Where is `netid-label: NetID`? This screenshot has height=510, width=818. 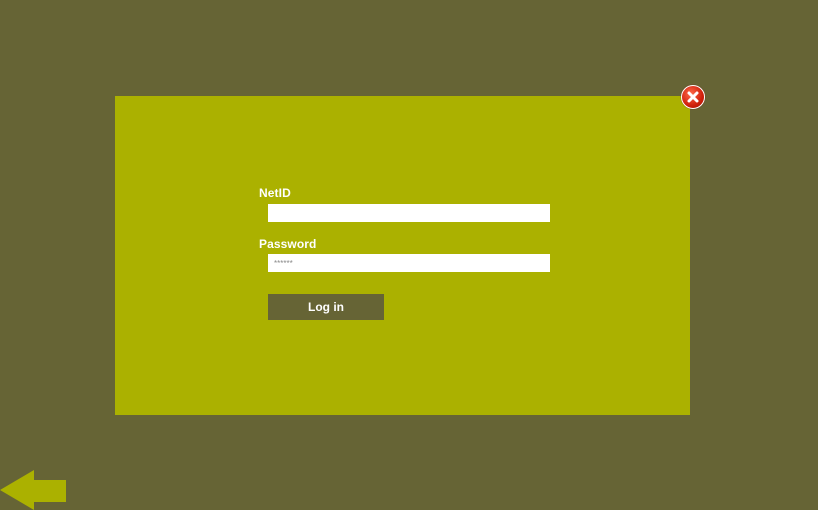
netid-label: NetID is located at coordinates (275, 193).